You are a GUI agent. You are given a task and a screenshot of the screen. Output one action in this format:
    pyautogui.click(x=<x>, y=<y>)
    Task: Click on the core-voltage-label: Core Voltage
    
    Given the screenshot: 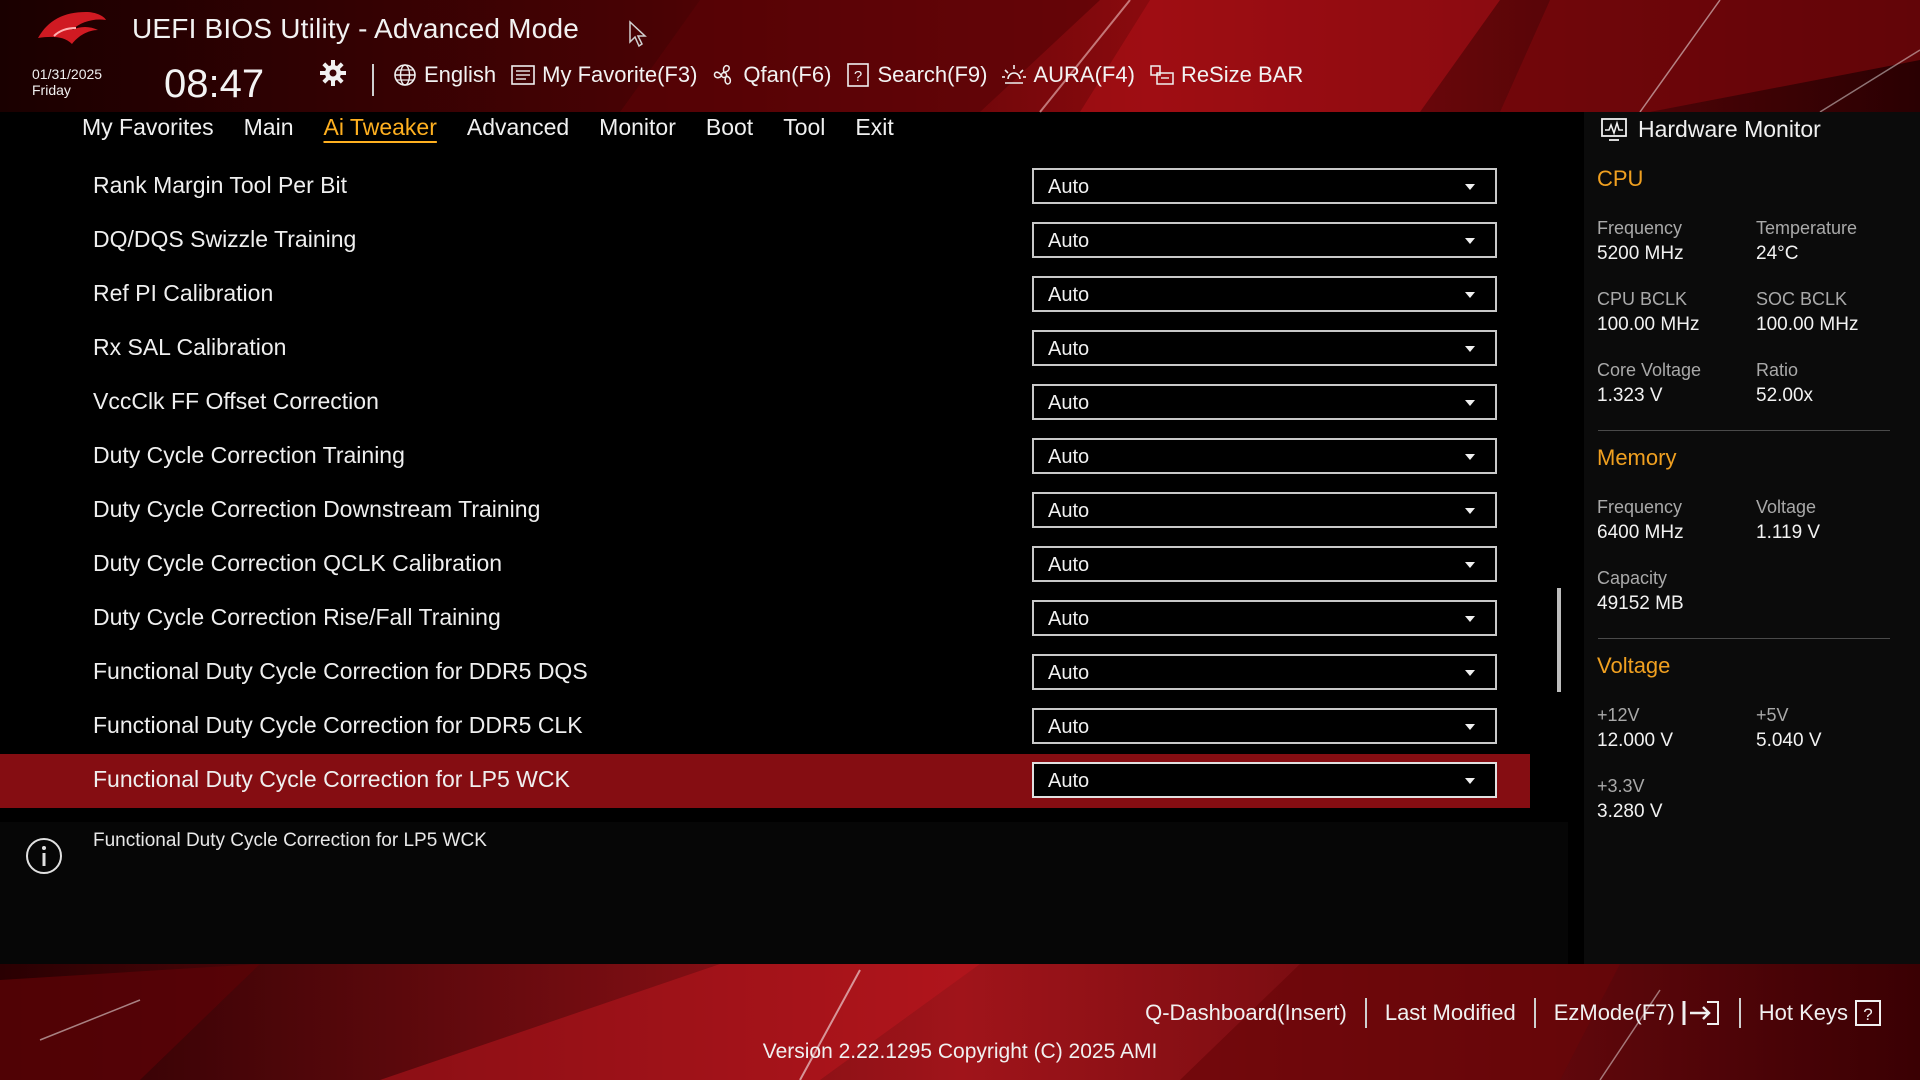 What is the action you would take?
    pyautogui.click(x=1649, y=370)
    